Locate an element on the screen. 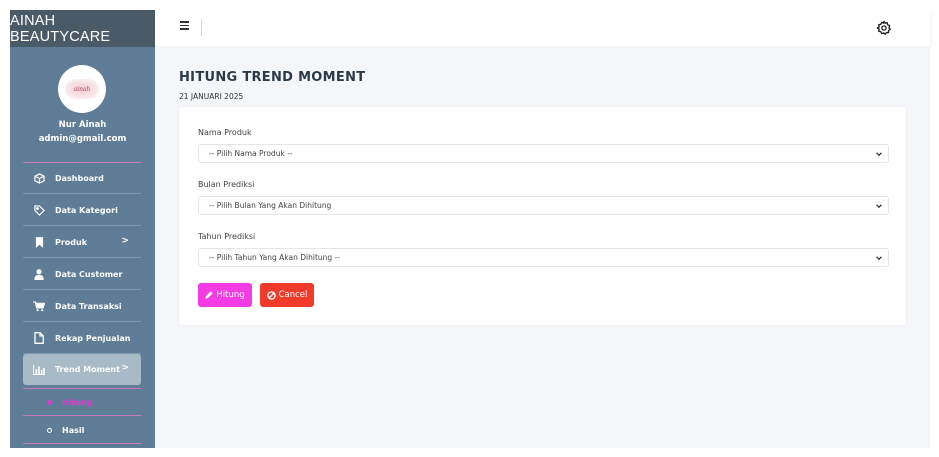  page-date: 21 JANUARI 2025 is located at coordinates (211, 96).